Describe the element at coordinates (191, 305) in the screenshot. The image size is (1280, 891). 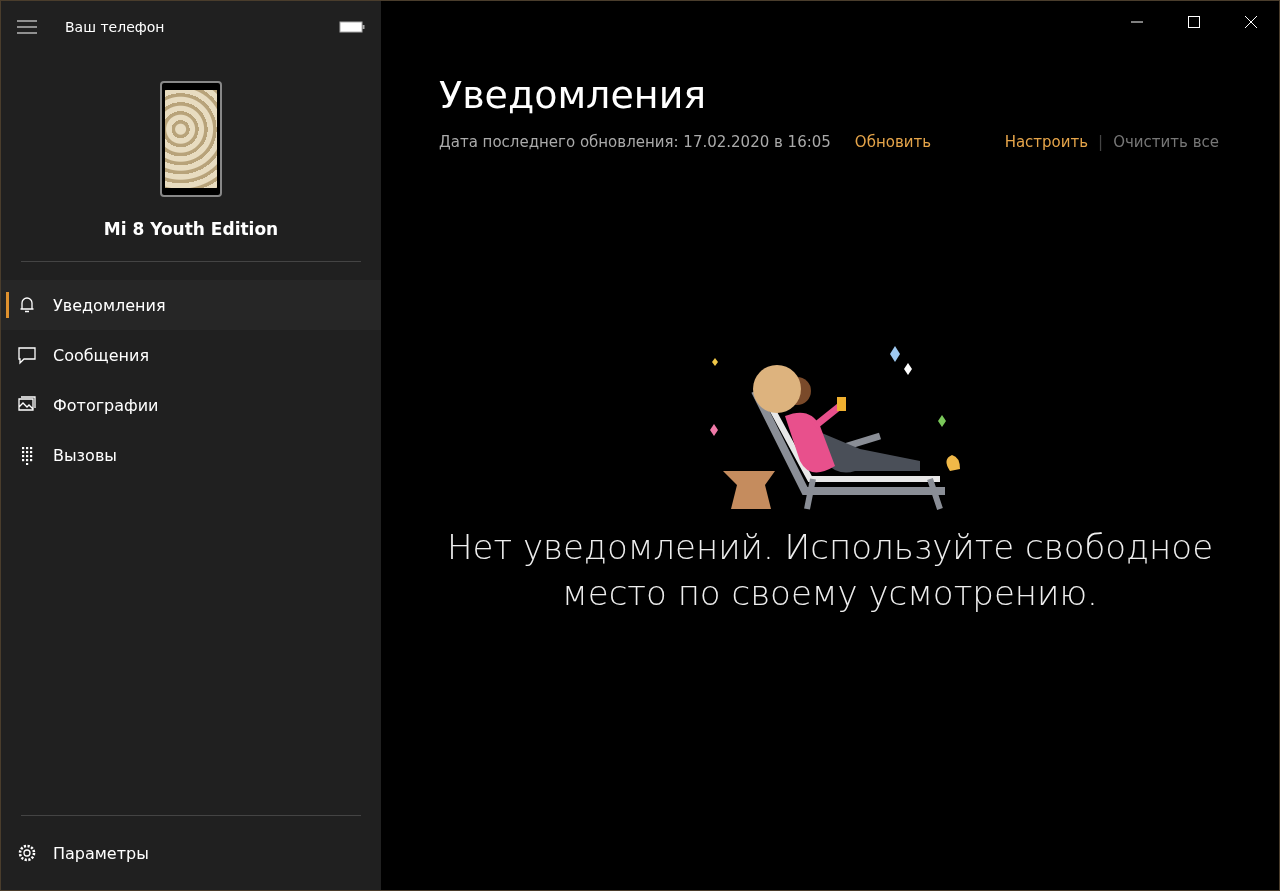
I see `nav-item: Уведомления` at that location.